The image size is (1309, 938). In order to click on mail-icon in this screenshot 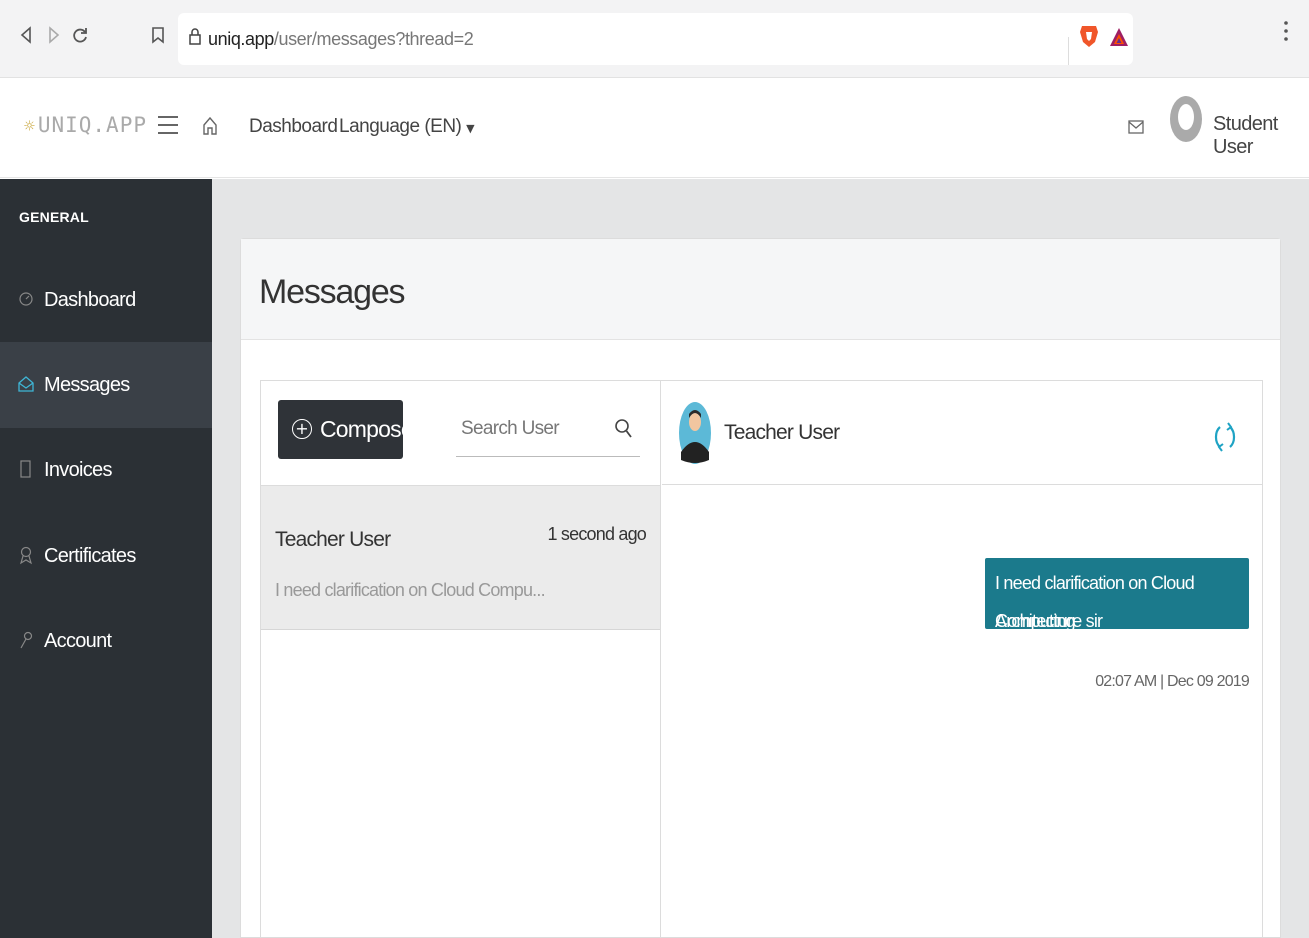, I will do `click(1136, 129)`.